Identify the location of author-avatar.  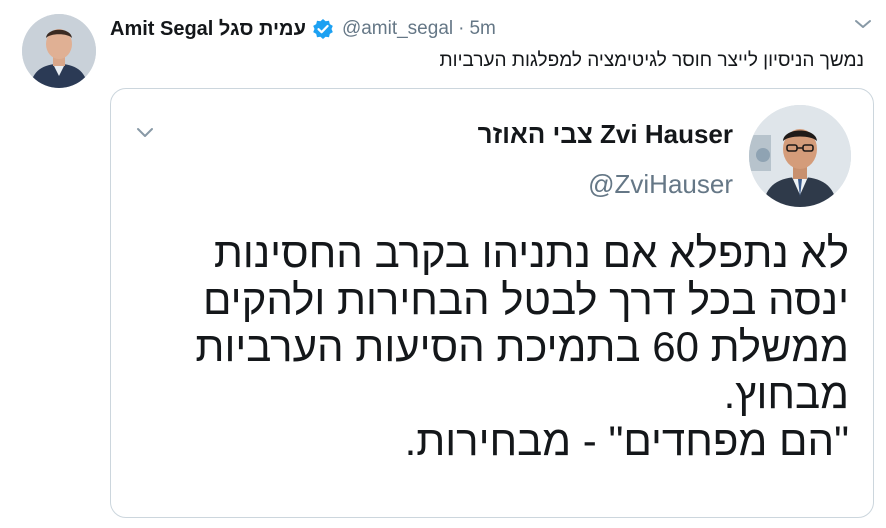
(59, 51).